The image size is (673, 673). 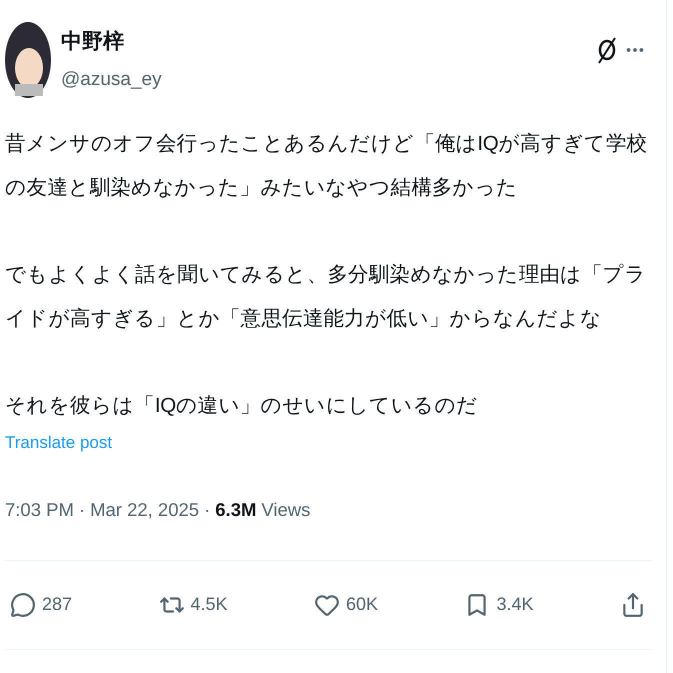 What do you see at coordinates (326, 297) in the screenshot?
I see `post-text: でもよくよく話を聞いてみると、多分馴染めなかった理由は「プライドが高すぎる」とか「意思伝達能力が低い」からなんだよな` at bounding box center [326, 297].